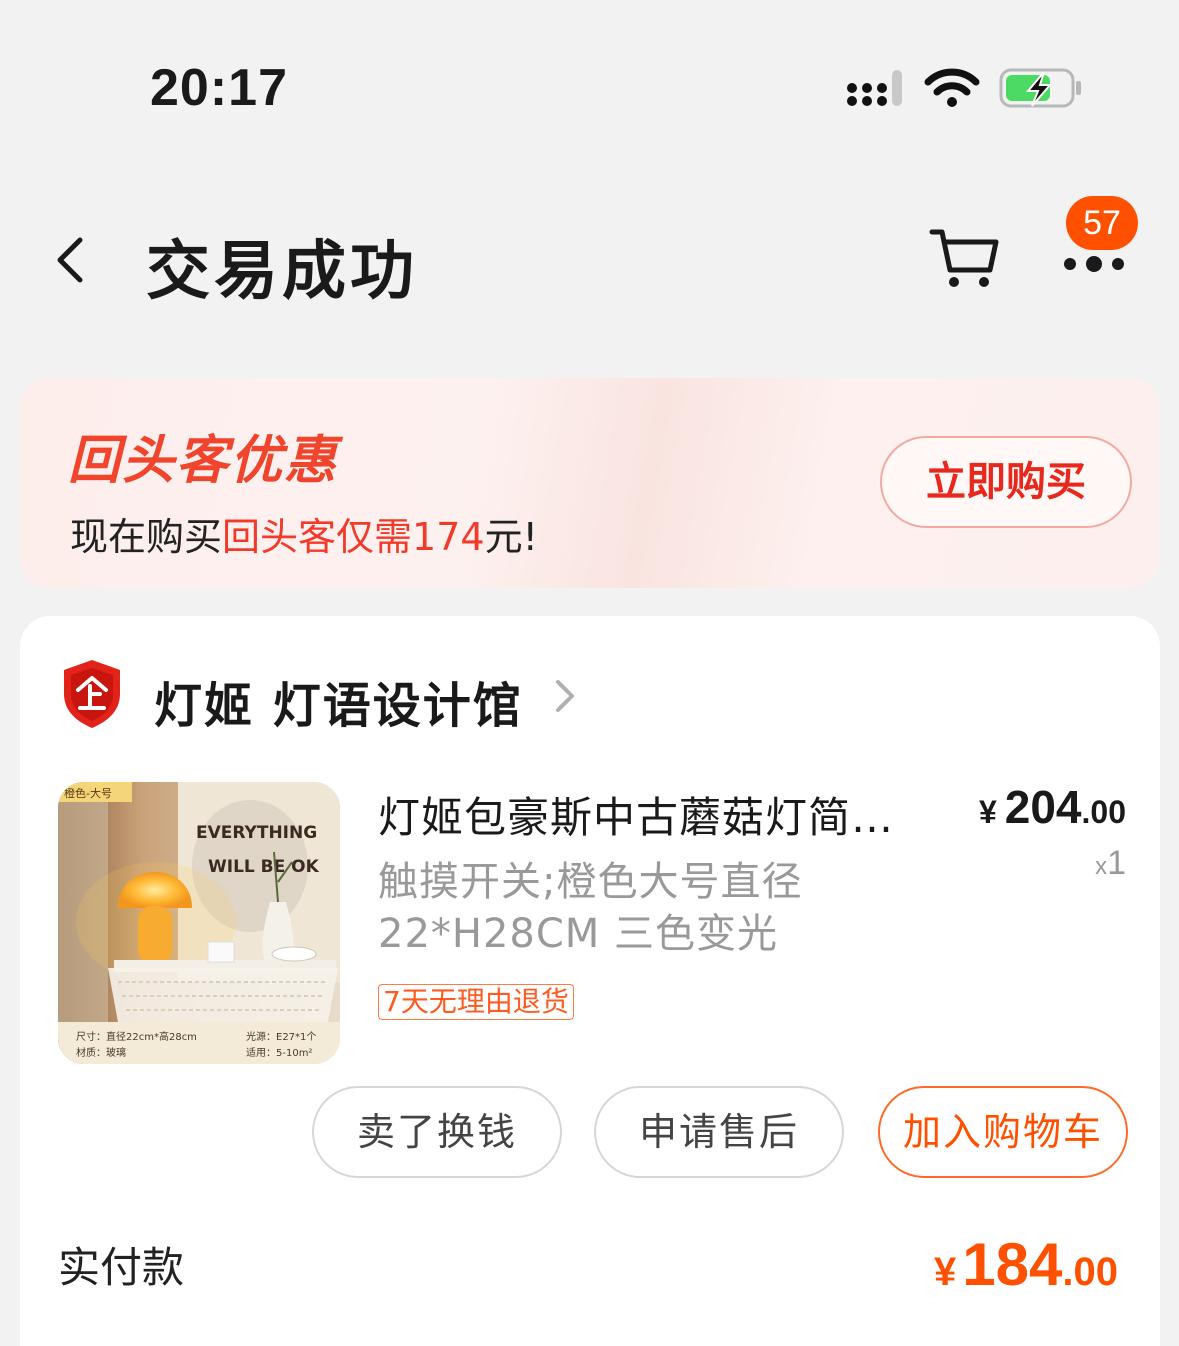 The width and height of the screenshot is (1179, 1346). Describe the element at coordinates (945, 1272) in the screenshot. I see `paid-currency: ¥` at that location.